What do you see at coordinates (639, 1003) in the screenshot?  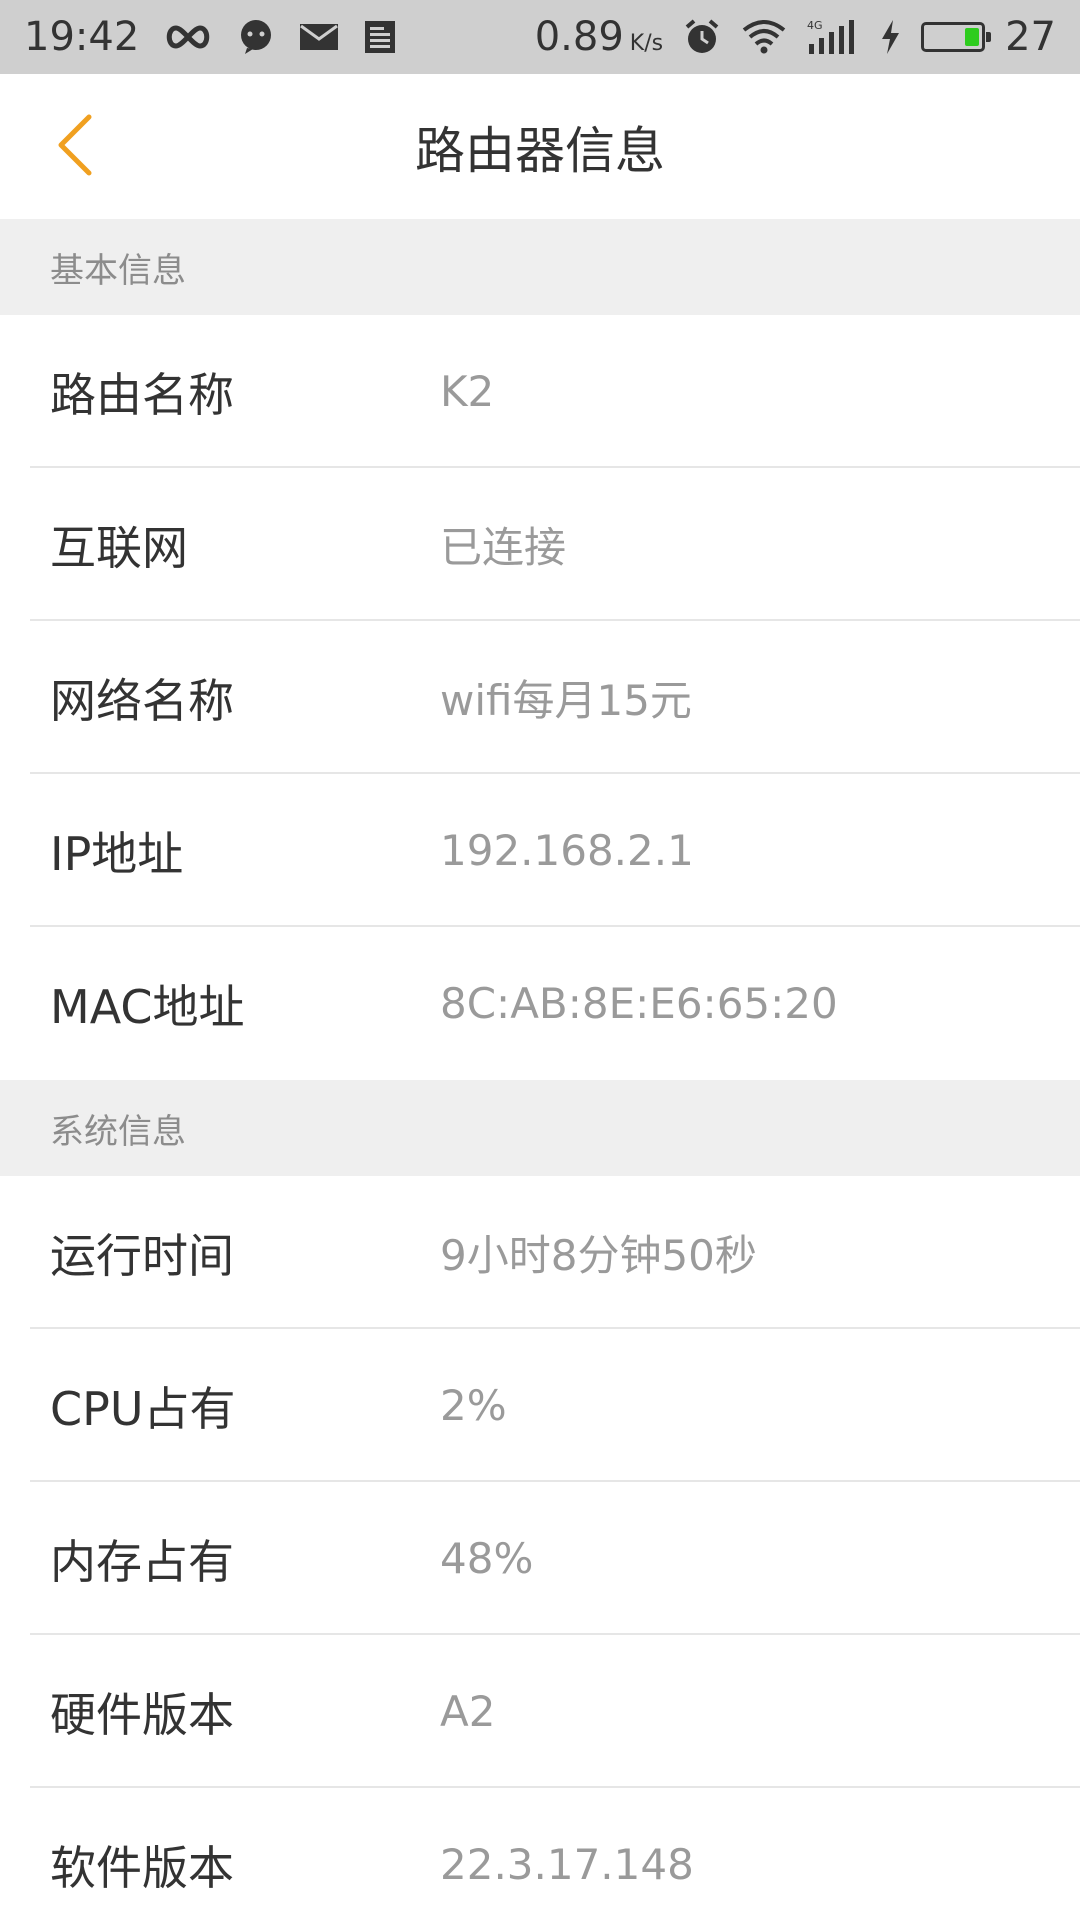 I see `row-value: 8C:AB:8E:E6:65:20` at bounding box center [639, 1003].